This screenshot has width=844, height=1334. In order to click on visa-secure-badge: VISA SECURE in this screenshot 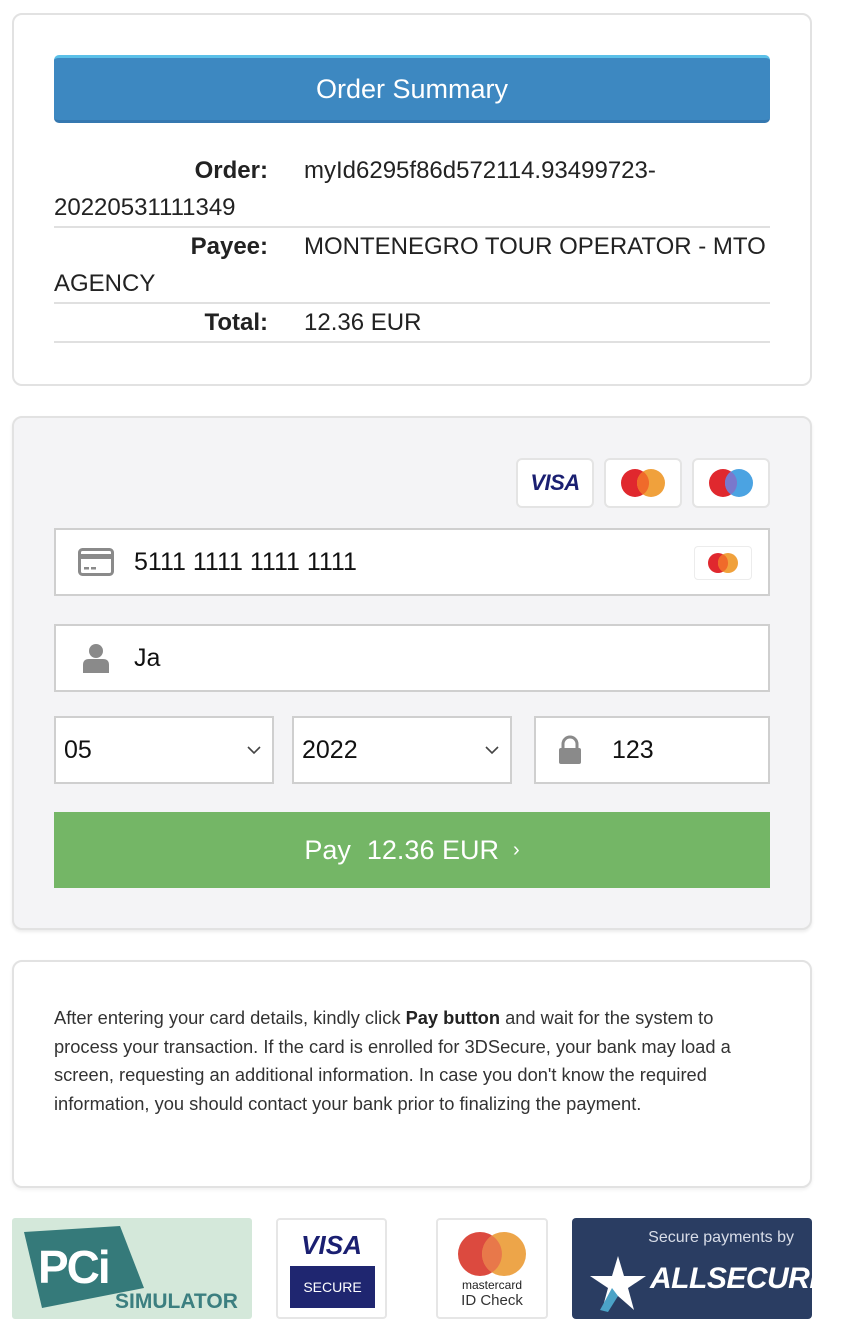, I will do `click(331, 1268)`.